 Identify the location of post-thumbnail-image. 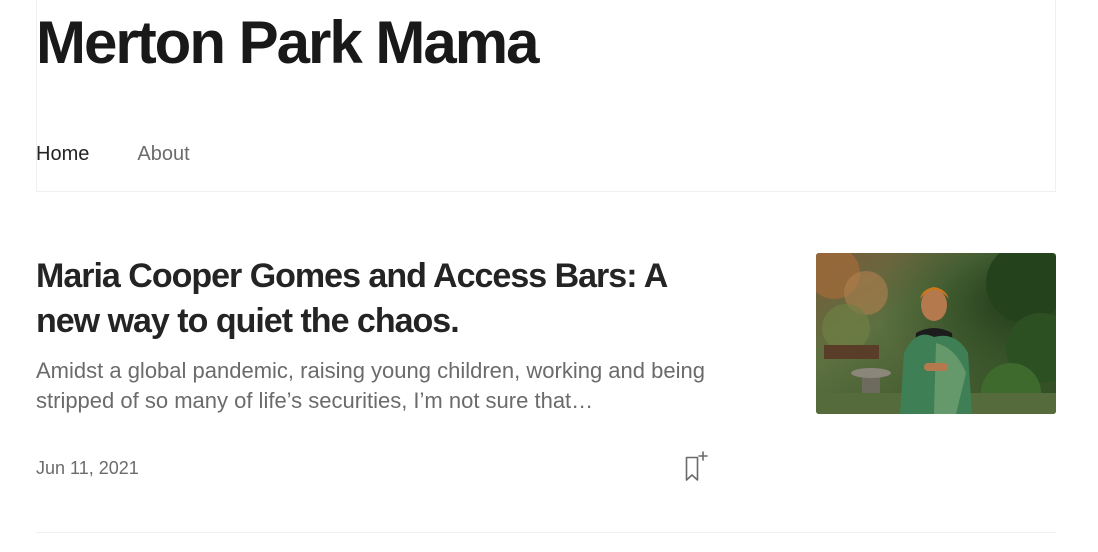
(936, 333).